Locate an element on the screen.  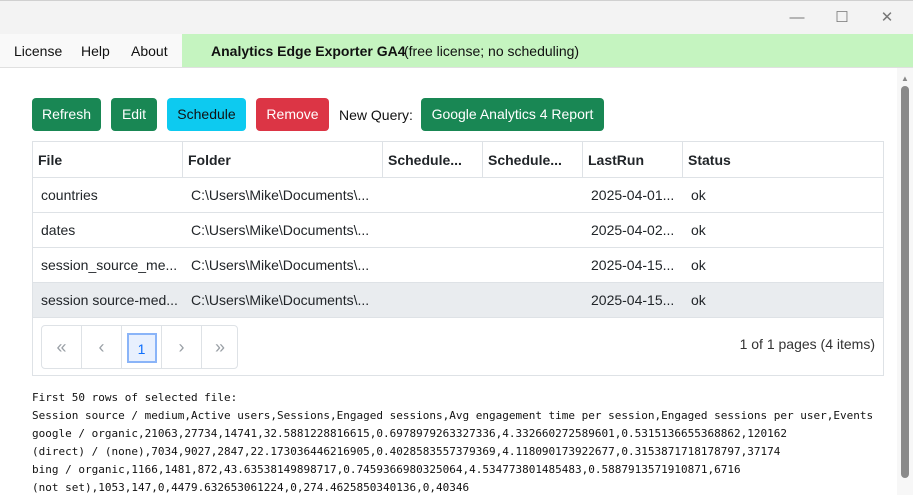
remove-button: Remove is located at coordinates (292, 114).